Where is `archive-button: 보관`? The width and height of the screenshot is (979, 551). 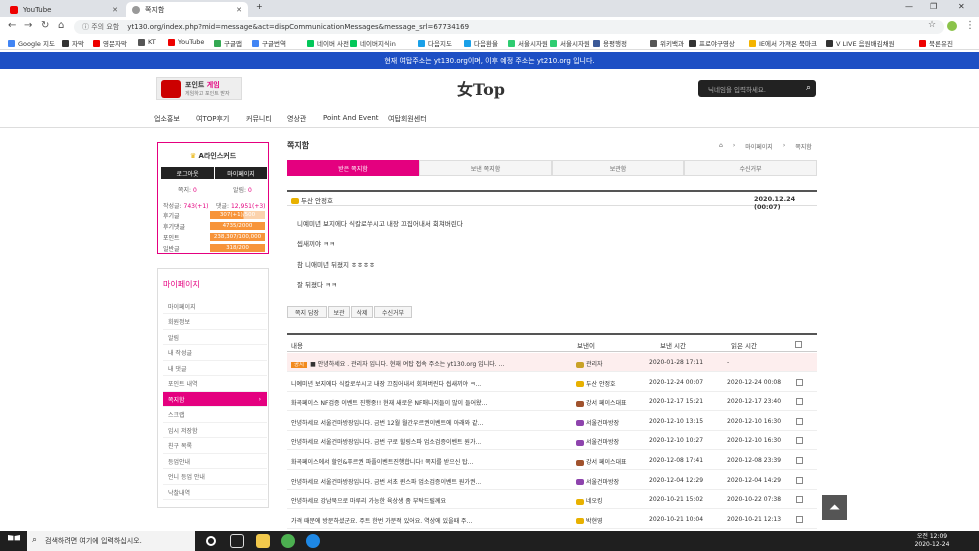
archive-button: 보관 is located at coordinates (339, 312).